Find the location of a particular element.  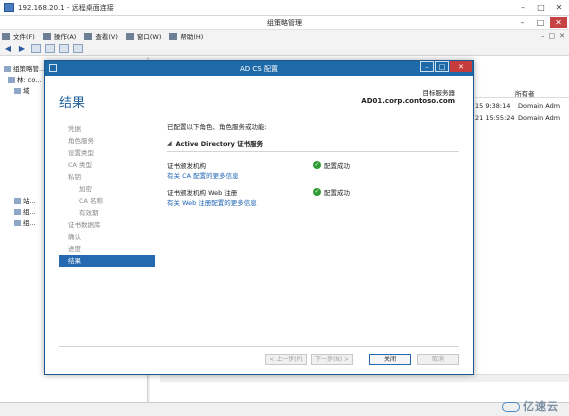

nav-item-validity-period: 有效期 is located at coordinates (107, 213).